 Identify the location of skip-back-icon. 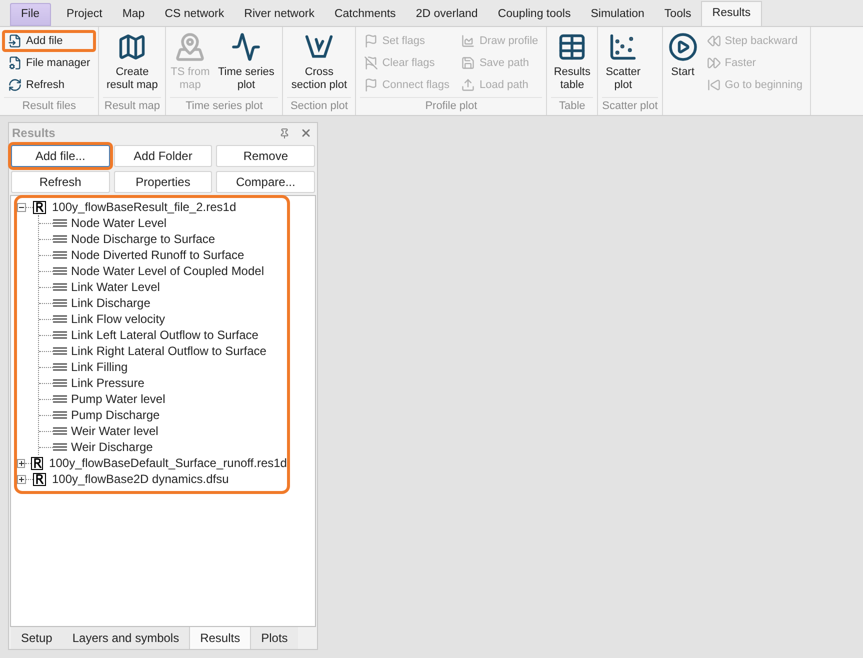
(713, 85).